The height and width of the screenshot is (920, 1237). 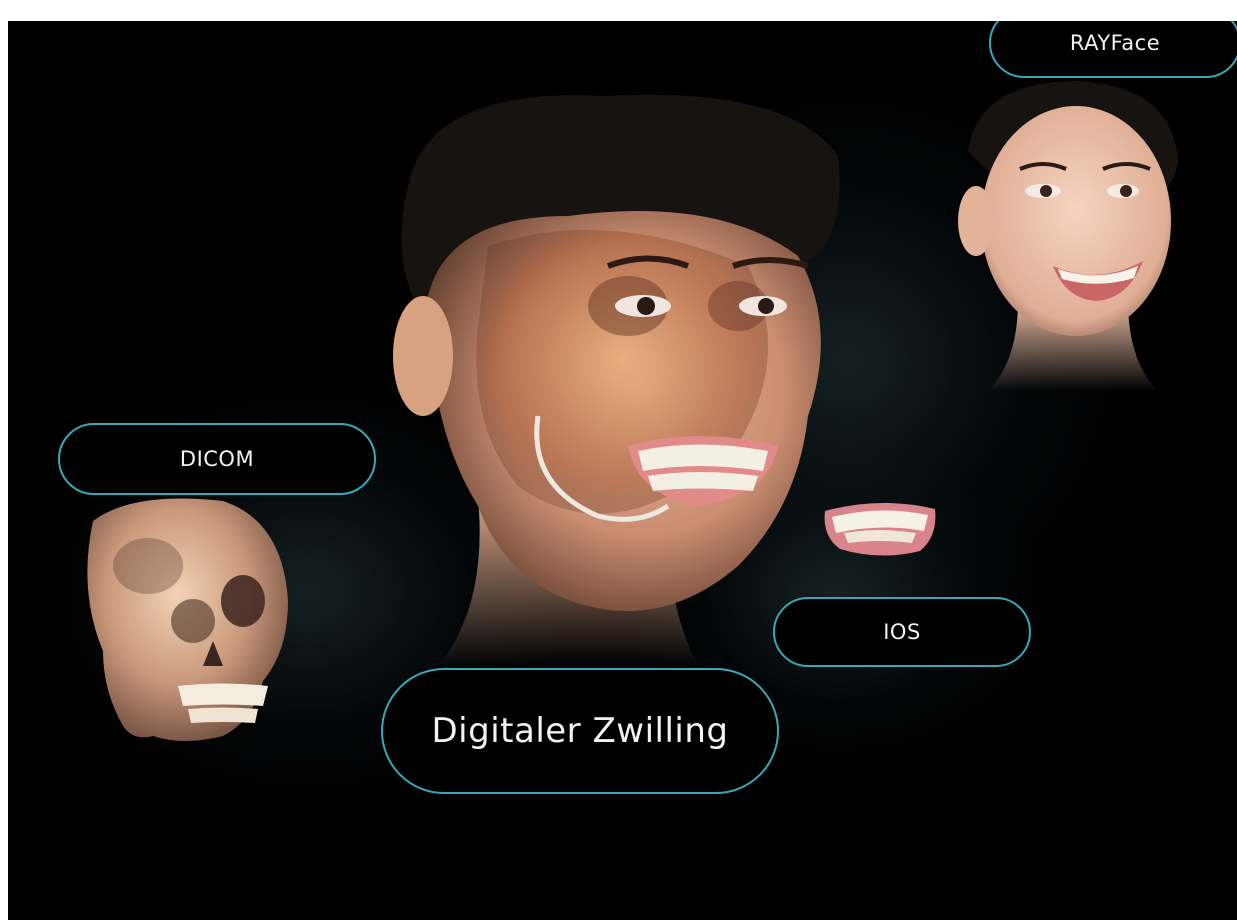 I want to click on rayface-figure, so click(x=1073, y=231).